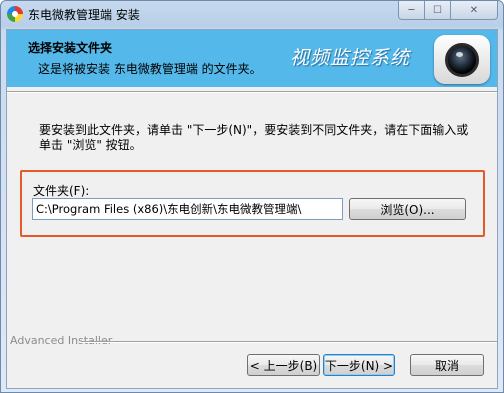 The height and width of the screenshot is (393, 504). Describe the element at coordinates (350, 58) in the screenshot. I see `brand-text: 视频监控系统` at that location.